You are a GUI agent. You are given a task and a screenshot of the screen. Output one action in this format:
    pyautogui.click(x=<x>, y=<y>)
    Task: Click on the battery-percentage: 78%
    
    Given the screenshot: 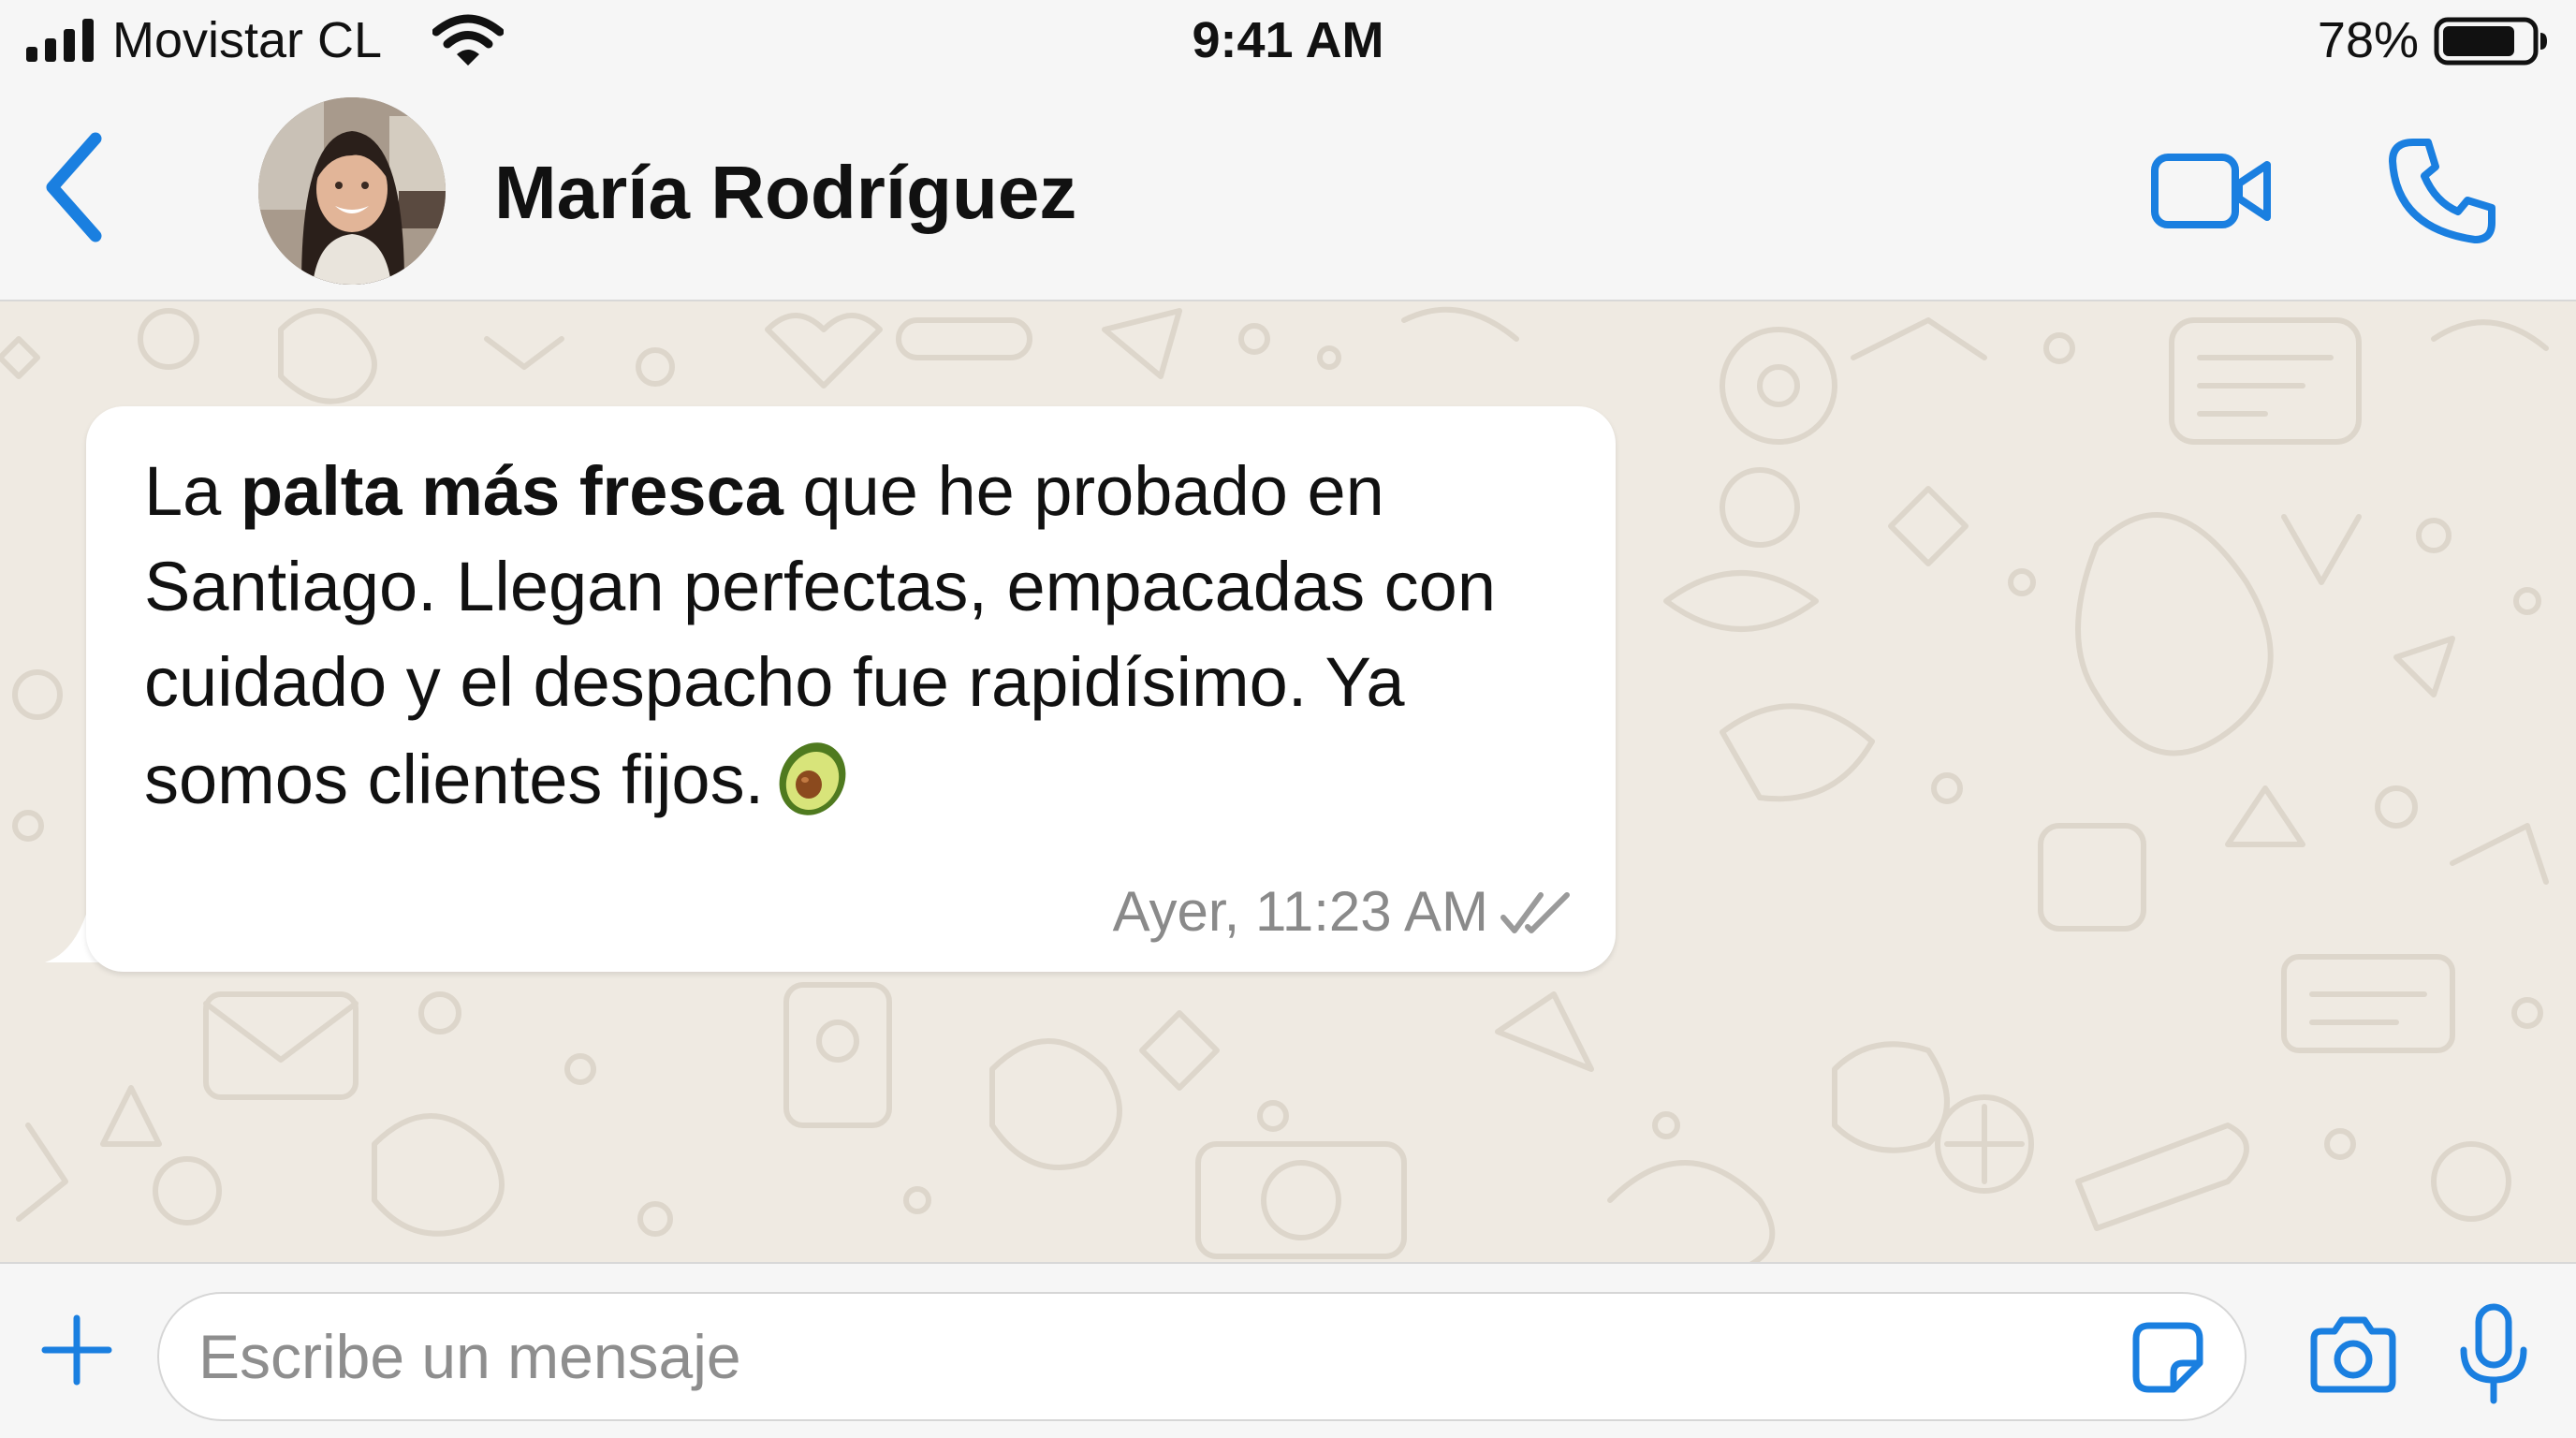 What is the action you would take?
    pyautogui.click(x=2368, y=40)
    